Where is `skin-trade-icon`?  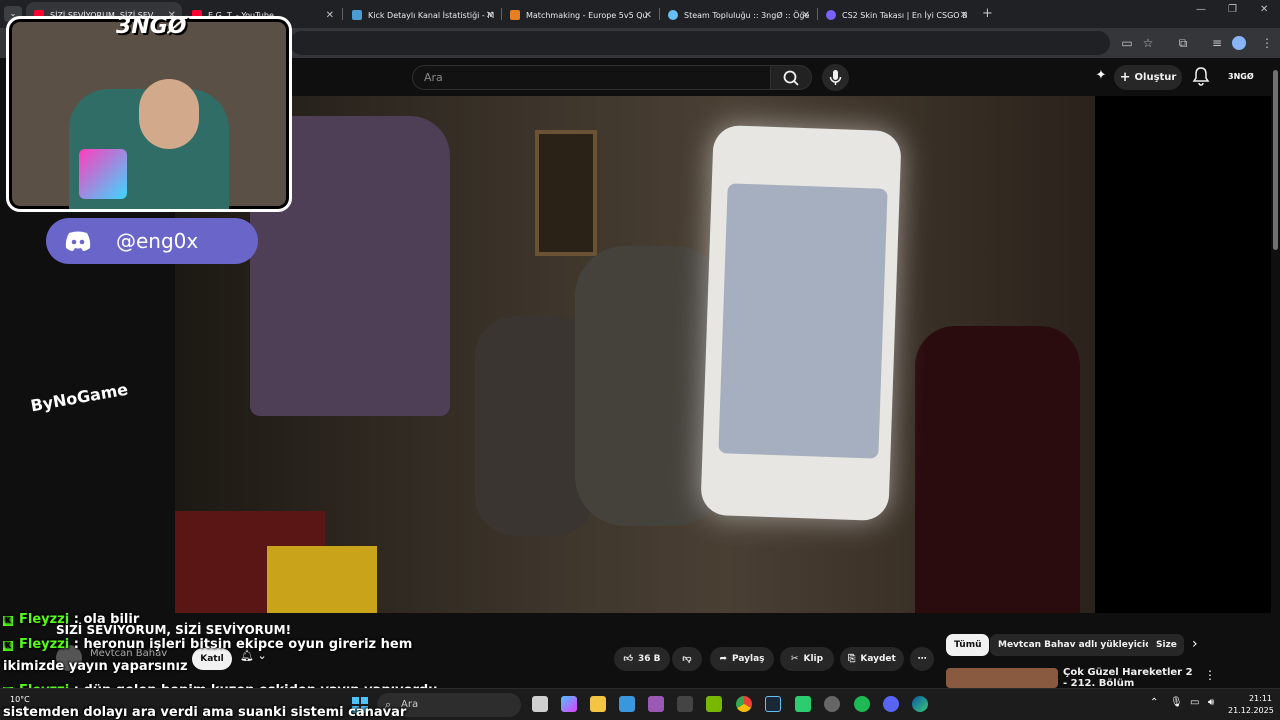 skin-trade-icon is located at coordinates (831, 15).